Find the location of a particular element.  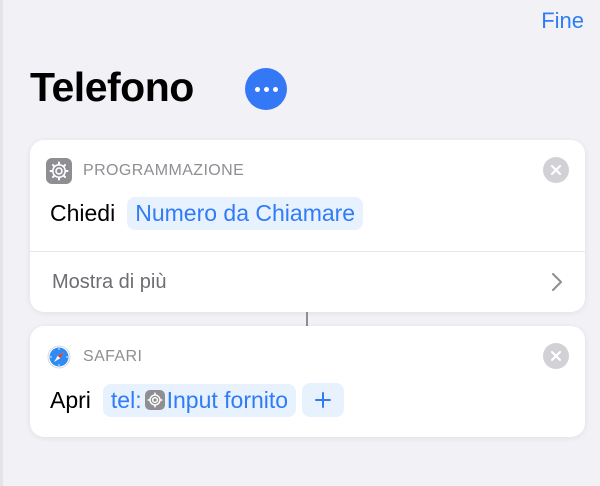

chevron-right-icon is located at coordinates (557, 282).